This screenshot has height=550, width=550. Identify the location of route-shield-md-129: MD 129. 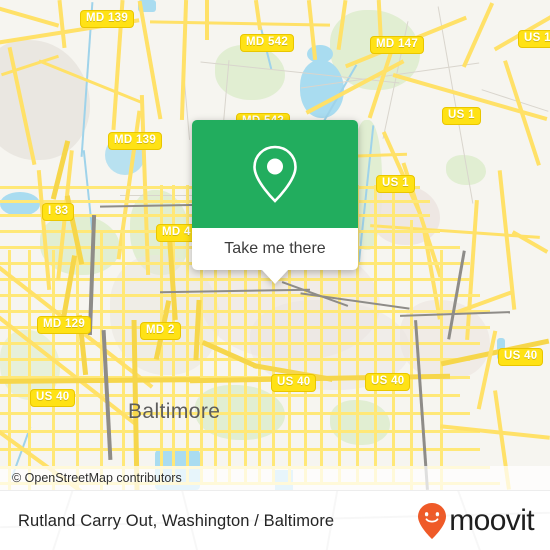
(64, 325).